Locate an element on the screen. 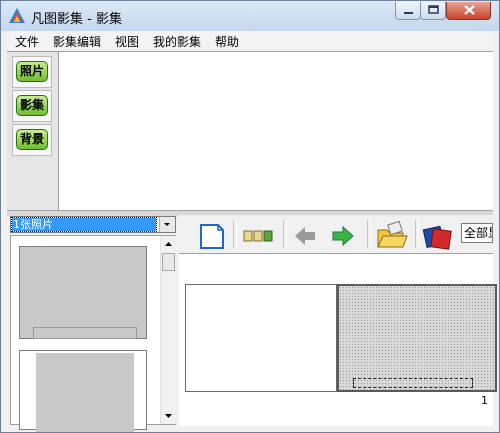 The height and width of the screenshot is (433, 500). album-button is located at coordinates (438, 234).